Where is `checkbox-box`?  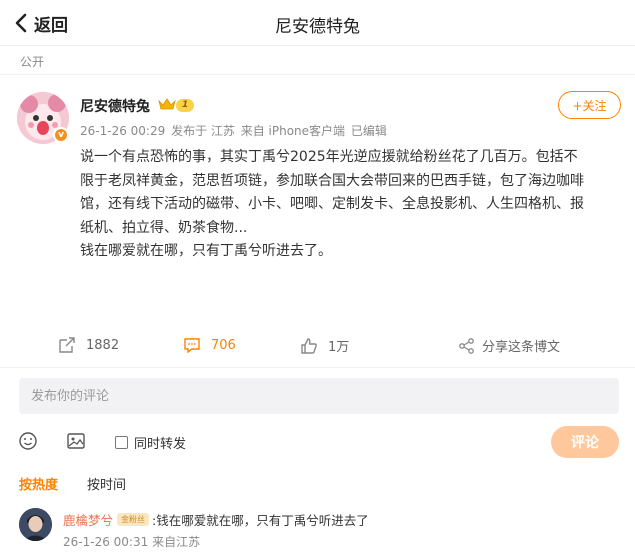
checkbox-box is located at coordinates (121, 442).